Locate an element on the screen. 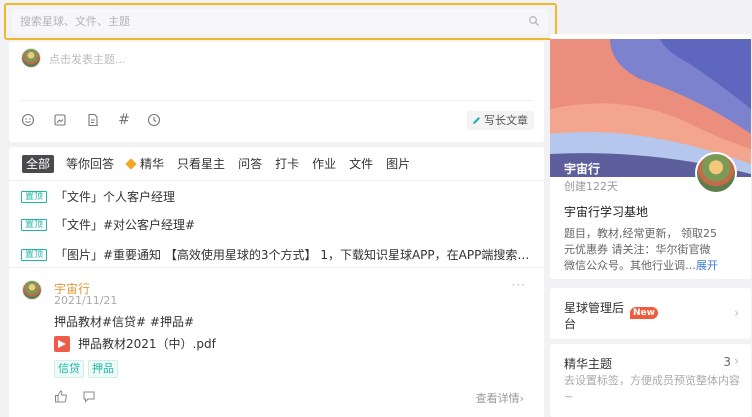  search-box is located at coordinates (280, 21).